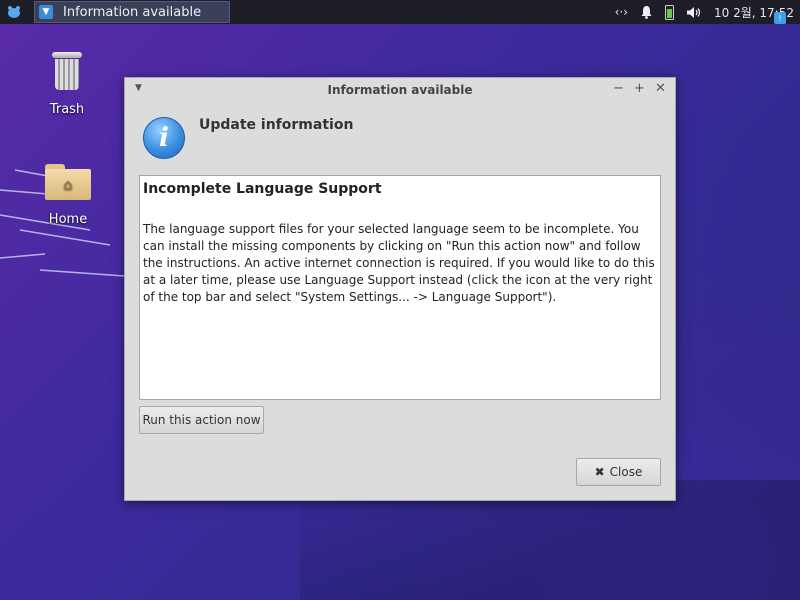 The image size is (800, 600). What do you see at coordinates (164, 138) in the screenshot?
I see `info-icon: i` at bounding box center [164, 138].